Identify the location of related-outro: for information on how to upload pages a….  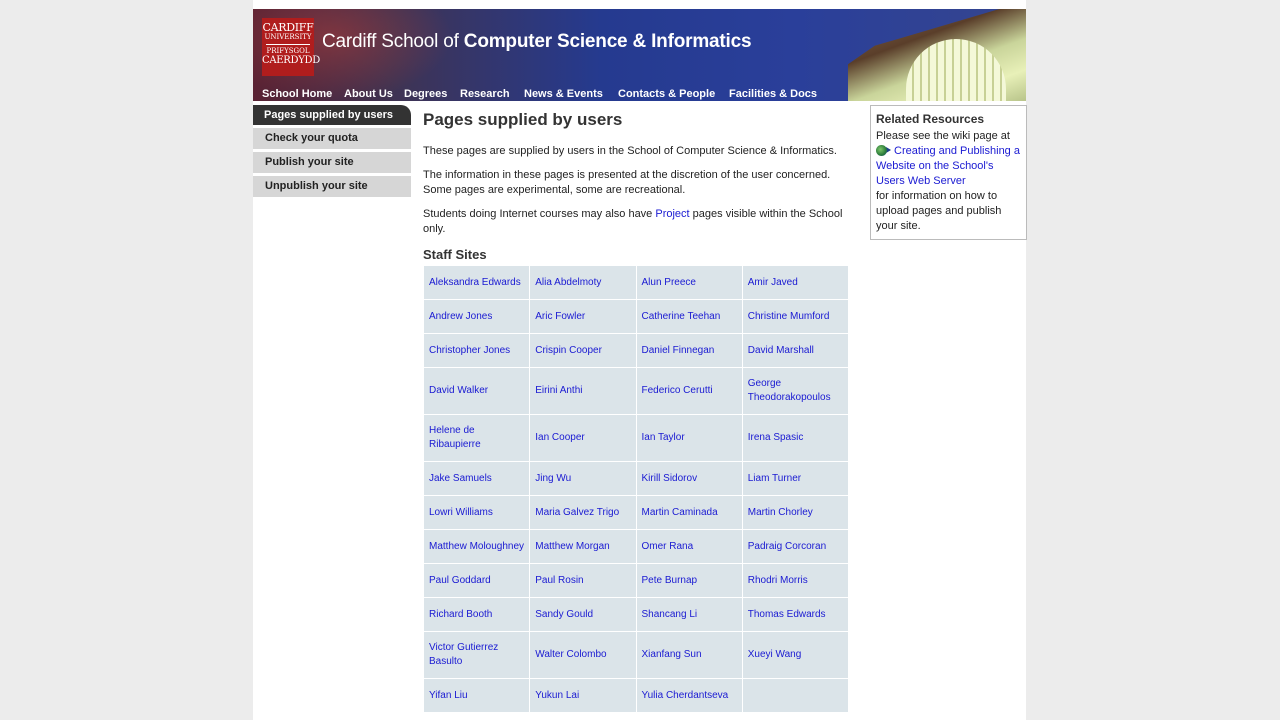
(939, 211).